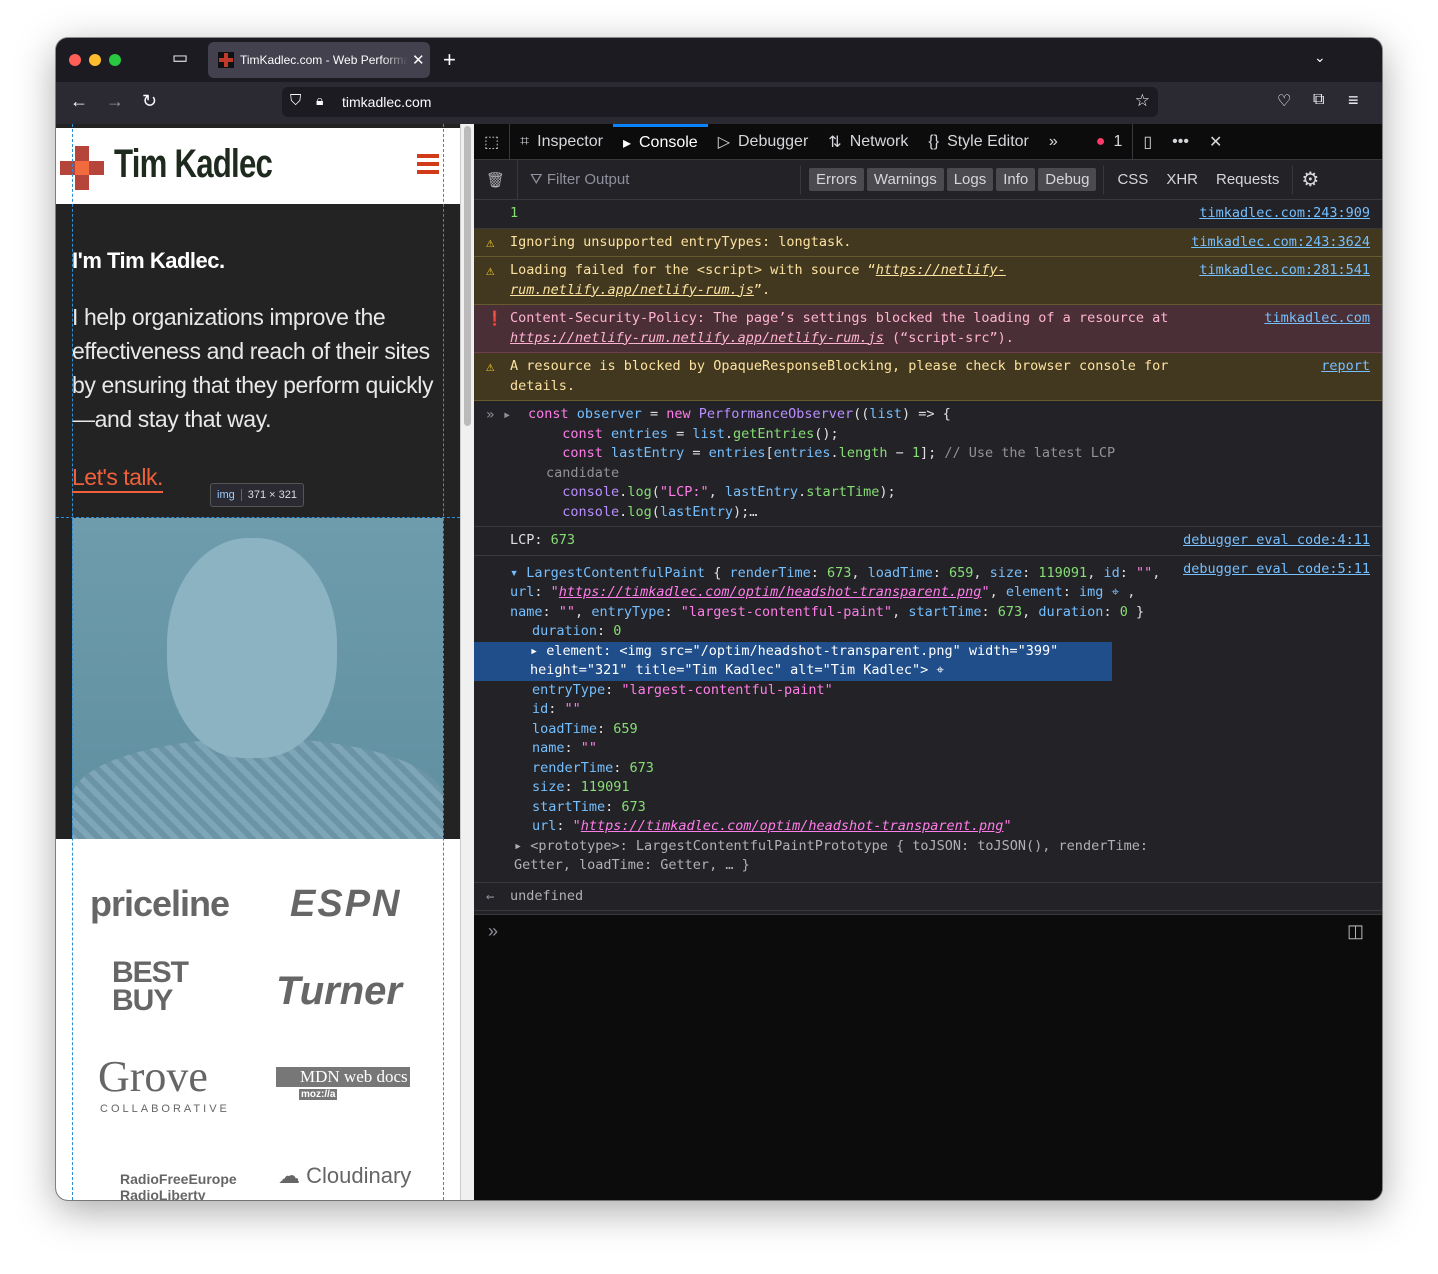 The image size is (1438, 1274). What do you see at coordinates (149, 101) in the screenshot?
I see `reload-icon: ↻` at bounding box center [149, 101].